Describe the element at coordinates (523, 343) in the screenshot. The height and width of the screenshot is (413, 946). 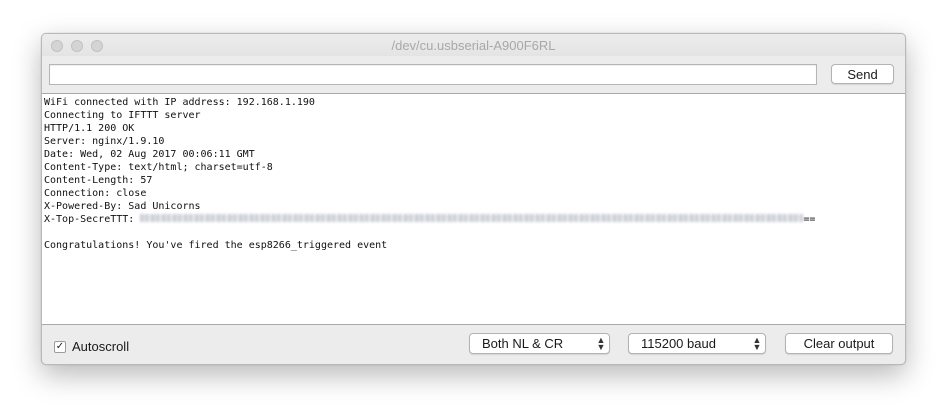
I see `line-ending-value: Both NL & CR` at that location.